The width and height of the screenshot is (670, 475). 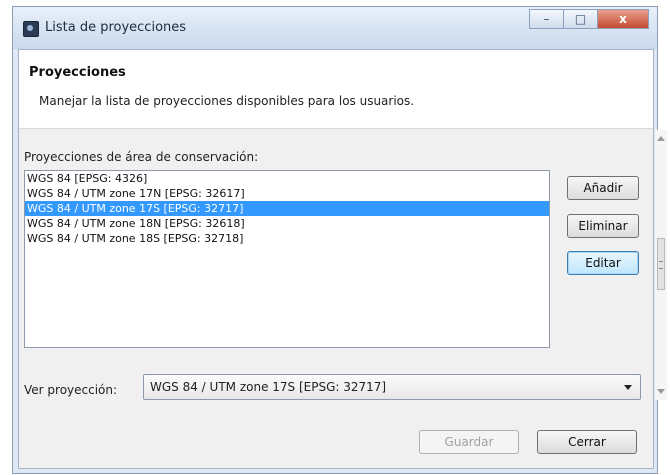 What do you see at coordinates (287, 193) in the screenshot?
I see `list-item: WGS 84 / UTM zone 17N [EPSG: 32617]` at bounding box center [287, 193].